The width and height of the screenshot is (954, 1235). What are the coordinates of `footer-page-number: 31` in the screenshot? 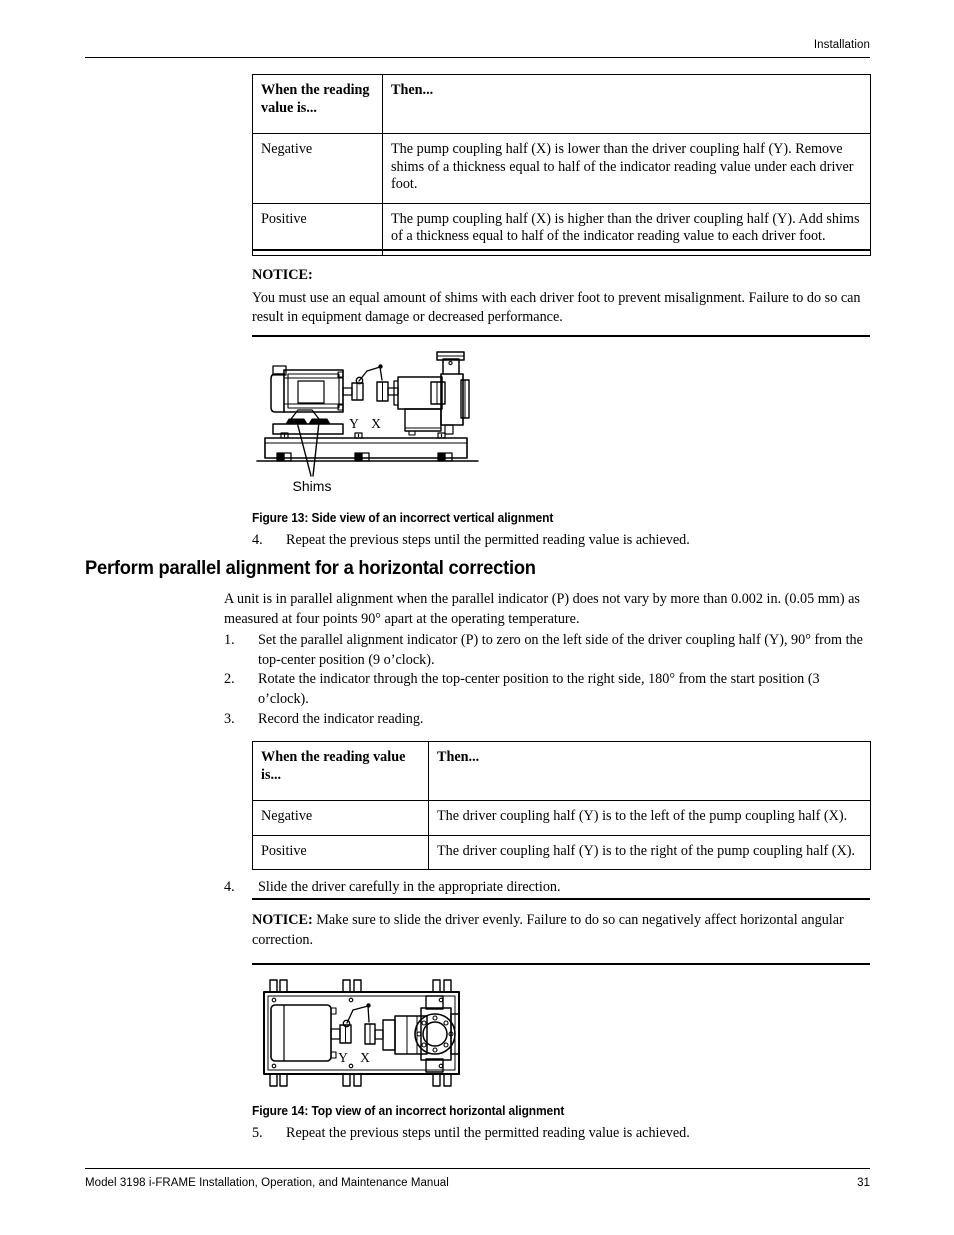 It's located at (863, 1183).